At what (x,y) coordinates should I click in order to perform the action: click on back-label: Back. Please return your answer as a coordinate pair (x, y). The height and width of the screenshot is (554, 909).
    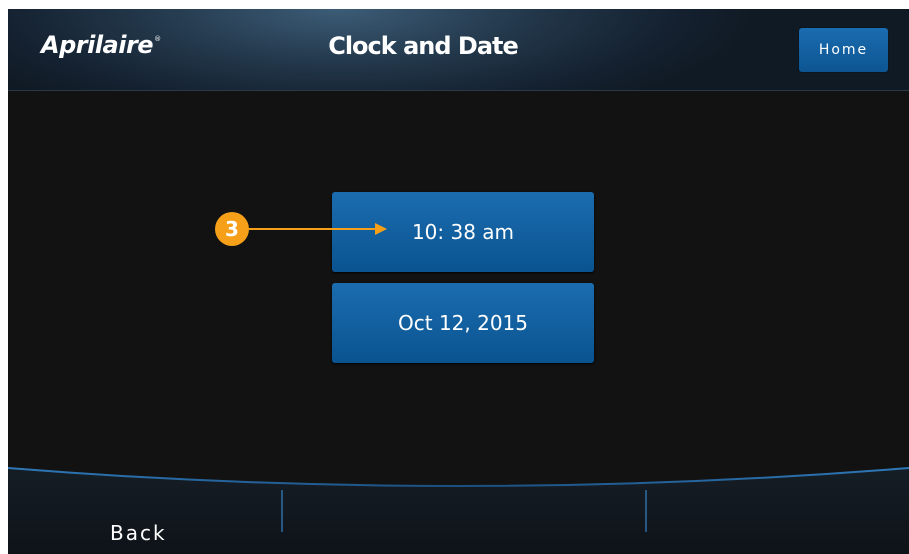
    Looking at the image, I should click on (138, 533).